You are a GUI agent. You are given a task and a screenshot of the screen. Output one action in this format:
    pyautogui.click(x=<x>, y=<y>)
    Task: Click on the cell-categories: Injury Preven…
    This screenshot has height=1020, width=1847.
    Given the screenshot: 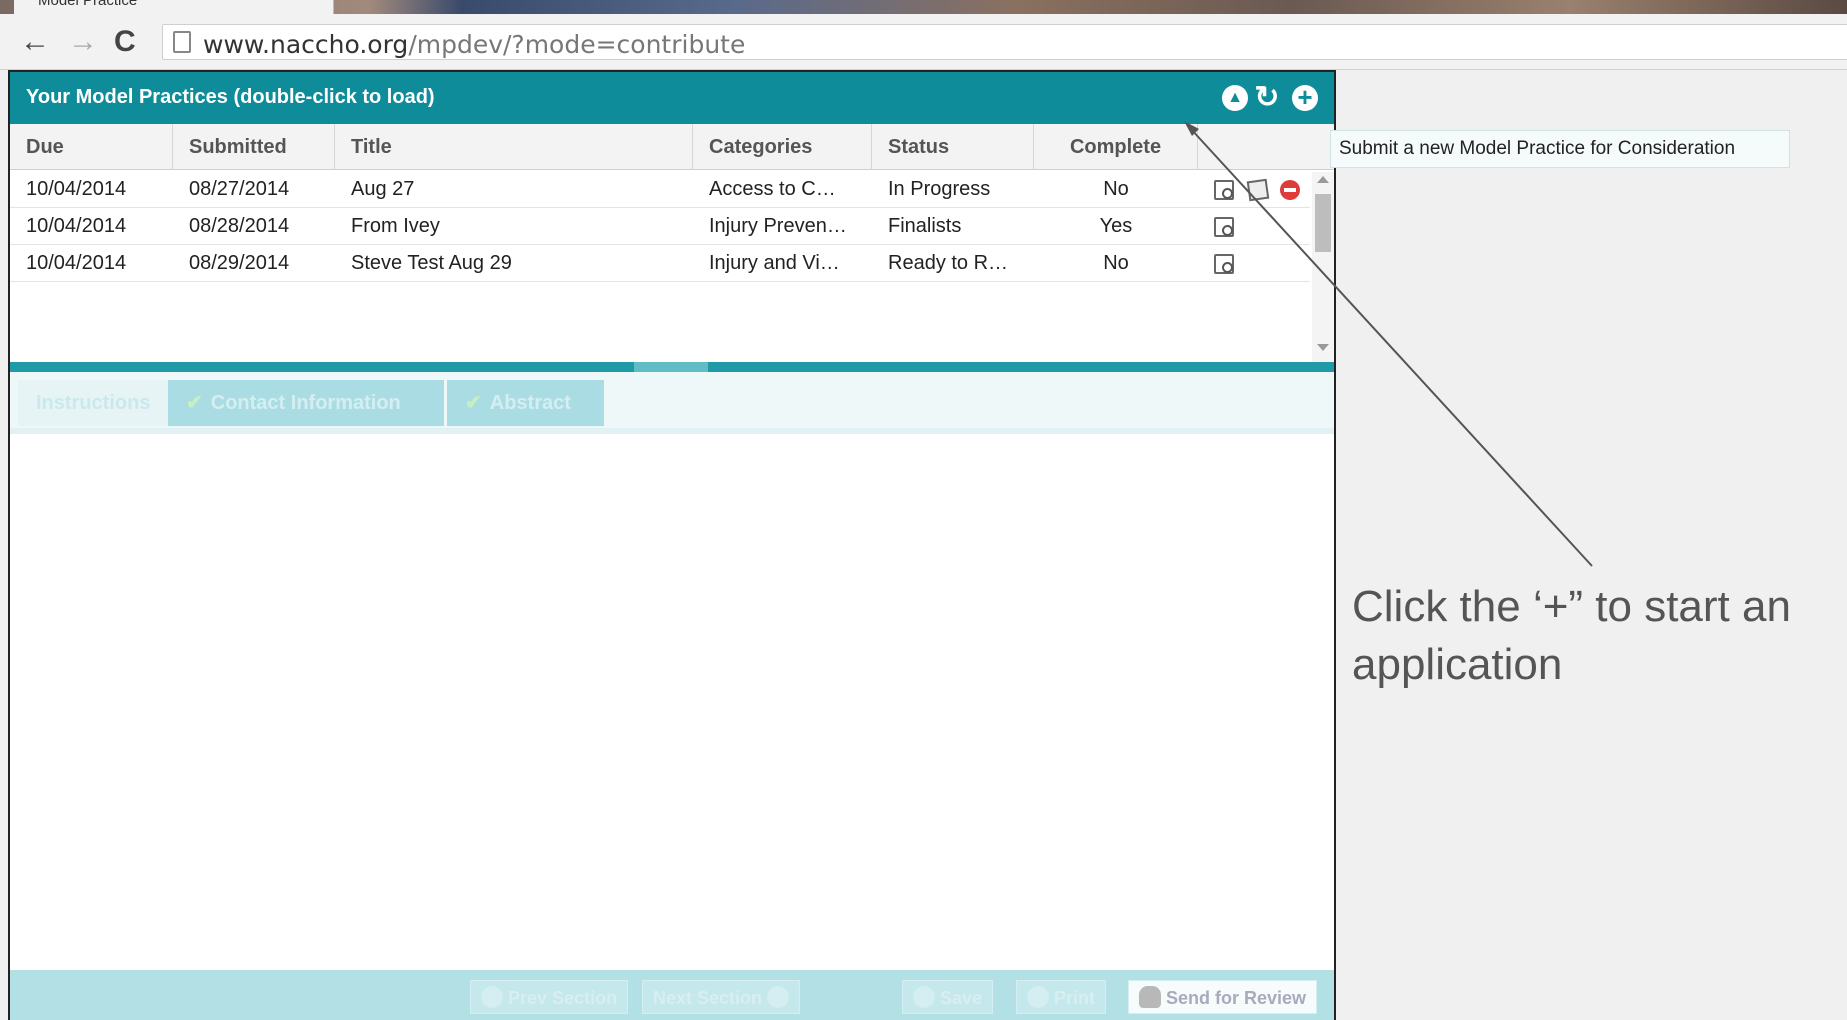 What is the action you would take?
    pyautogui.click(x=778, y=226)
    